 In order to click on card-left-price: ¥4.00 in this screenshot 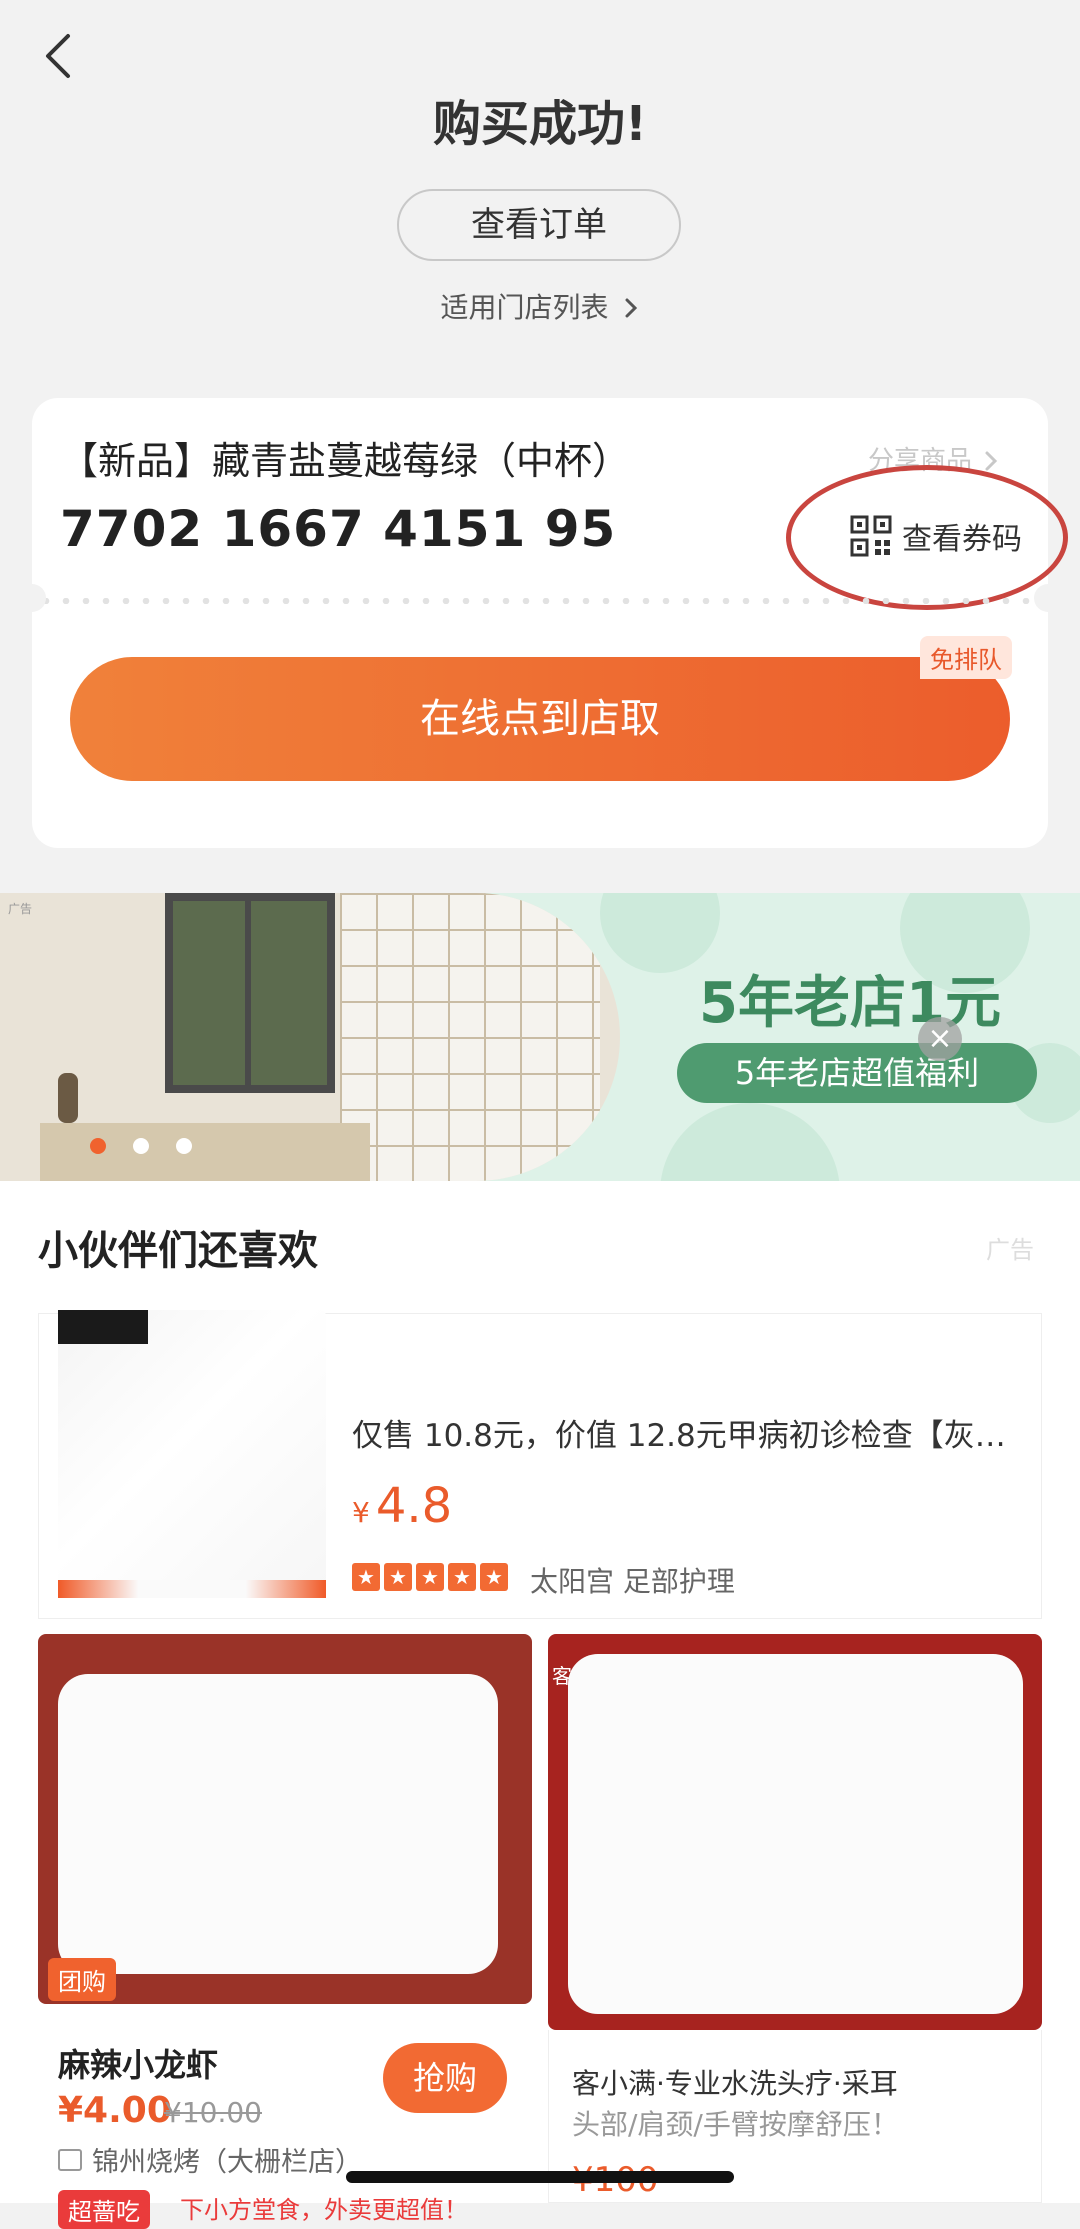, I will do `click(115, 2110)`.